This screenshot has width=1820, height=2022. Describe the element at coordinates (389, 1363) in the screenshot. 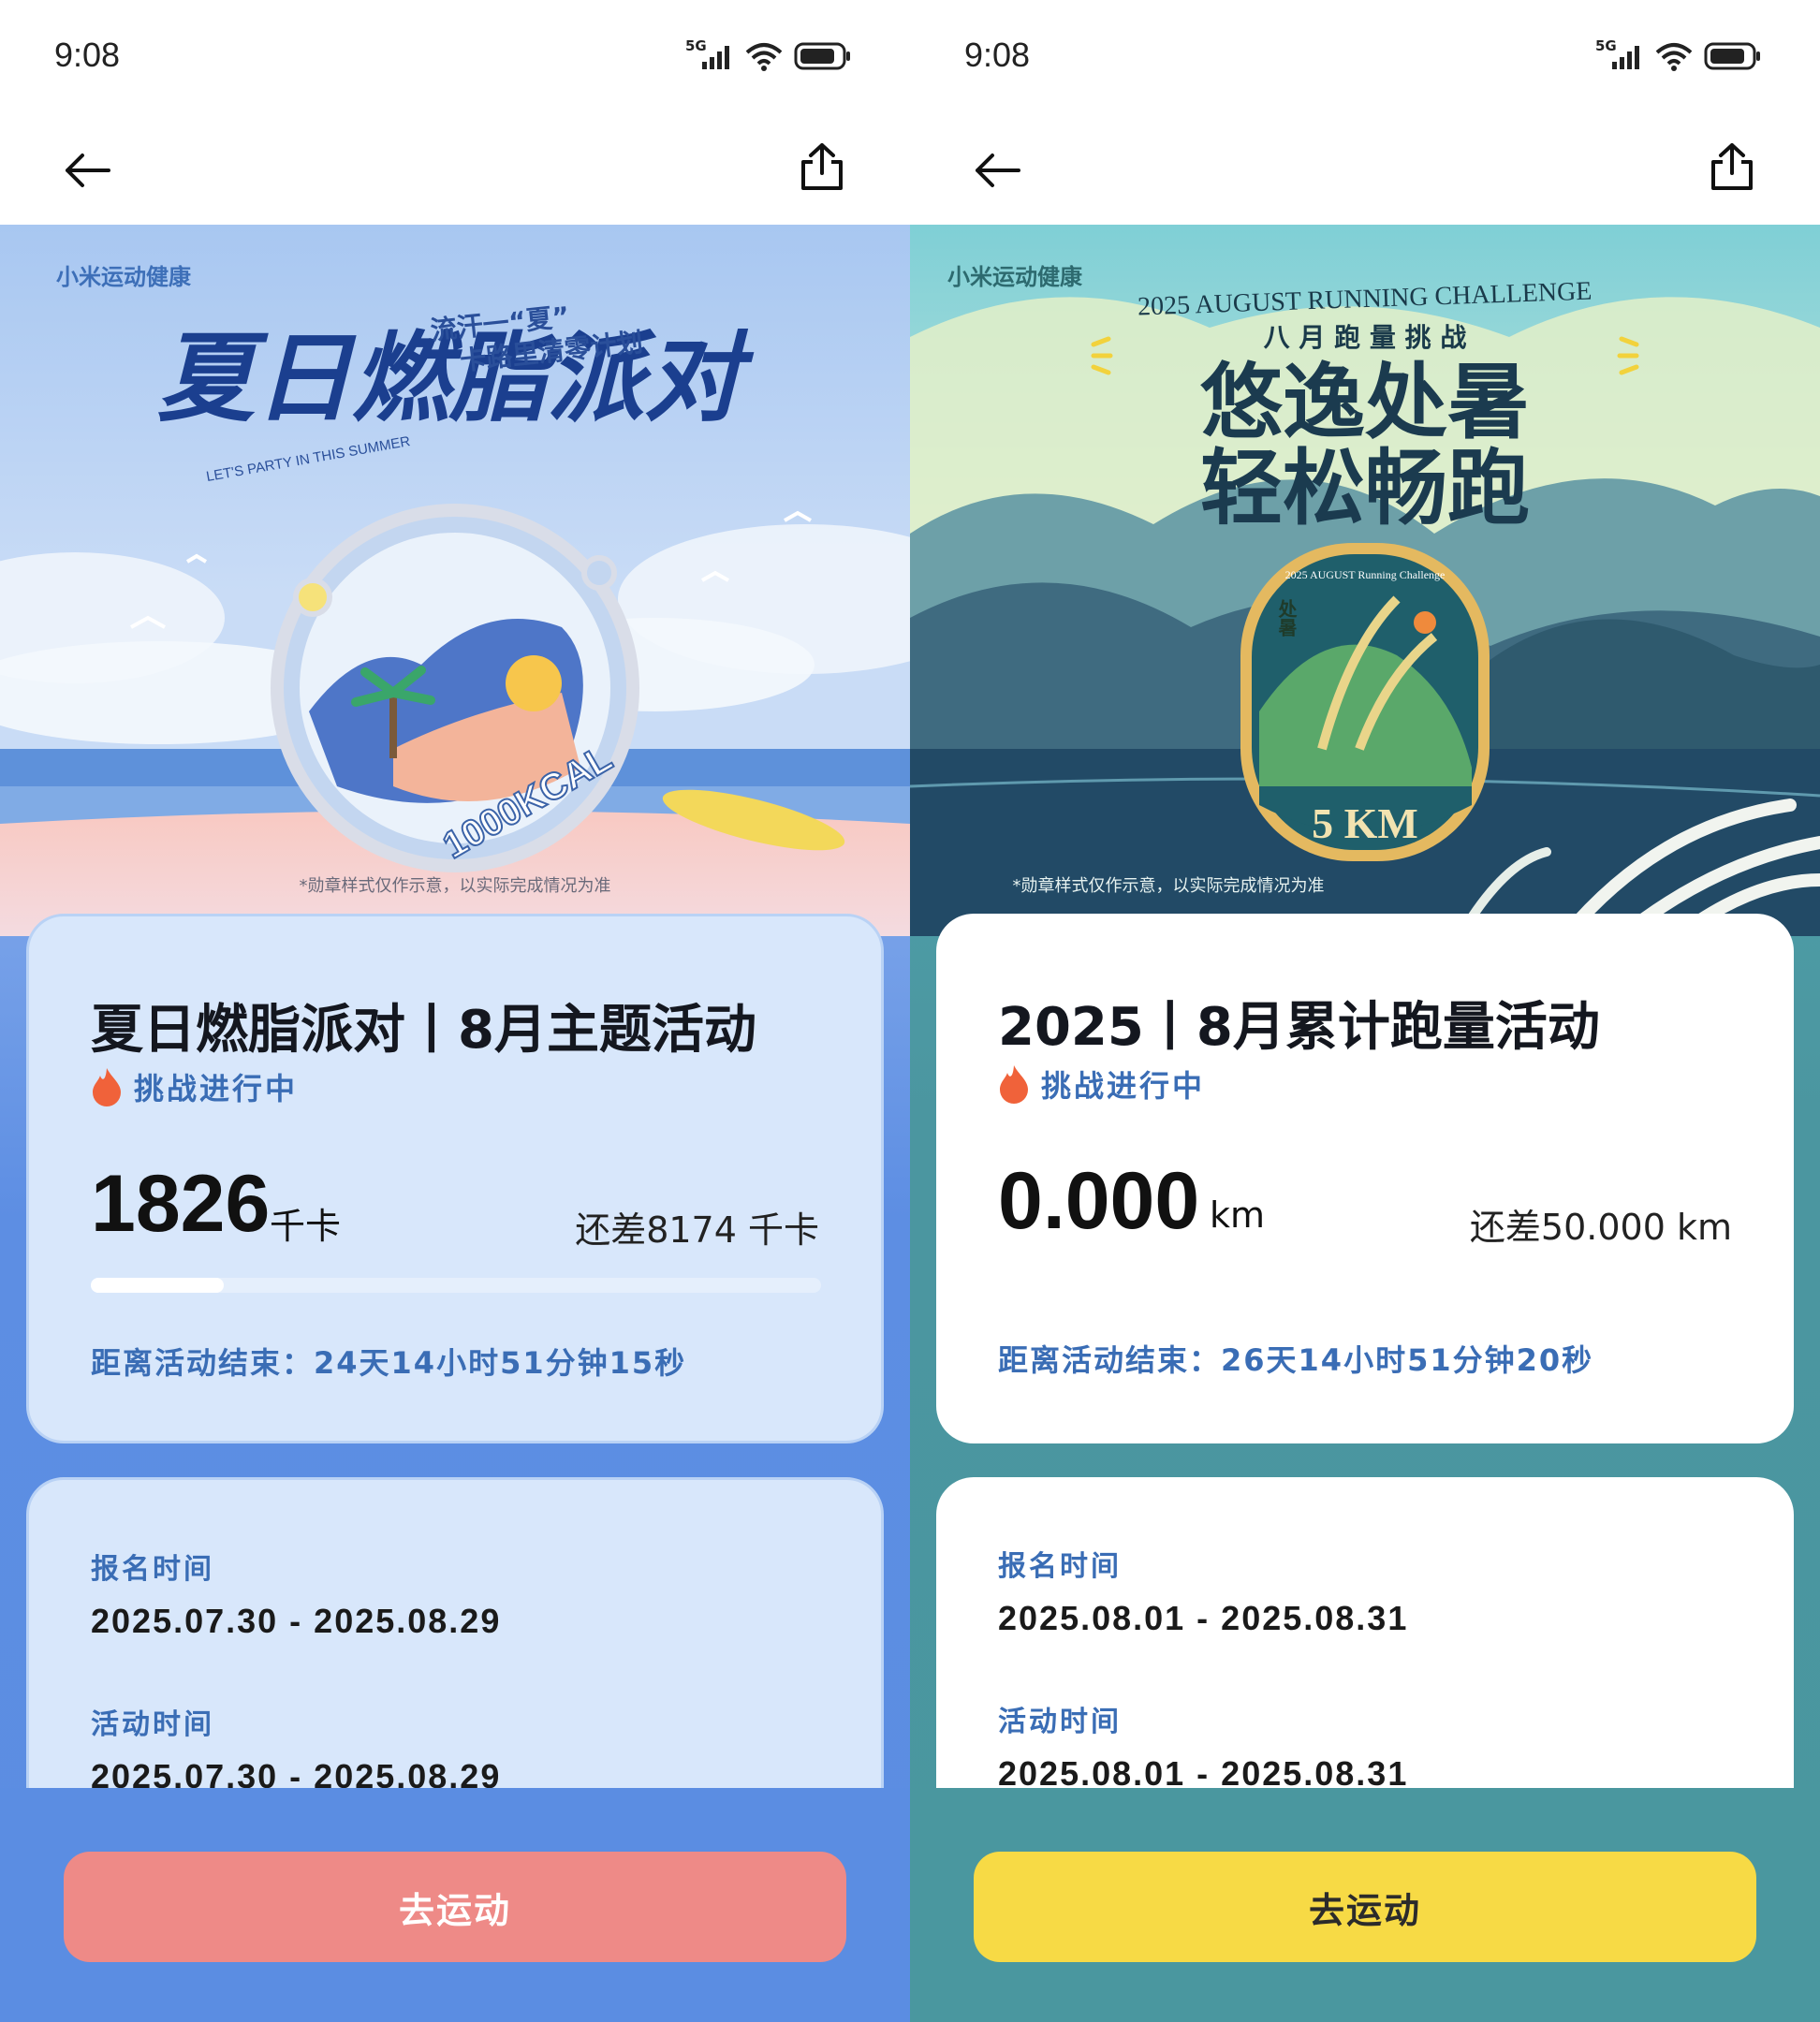

I see `countdown-text: 距离活动结束：24天14小时51分钟15秒` at that location.